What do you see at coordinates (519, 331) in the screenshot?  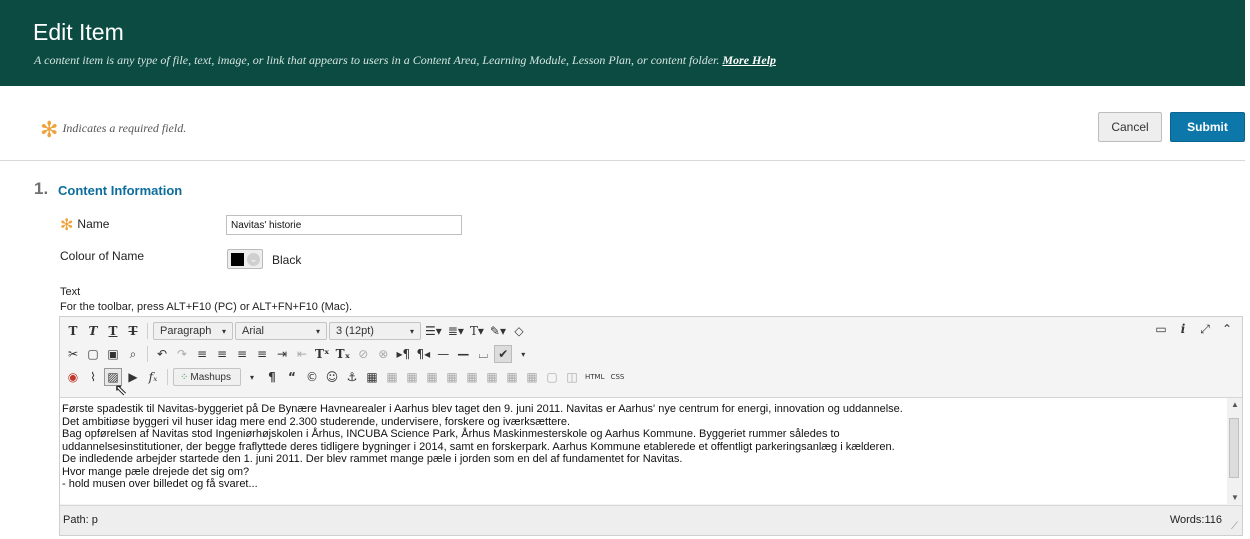 I see `eraser-icon: ◇` at bounding box center [519, 331].